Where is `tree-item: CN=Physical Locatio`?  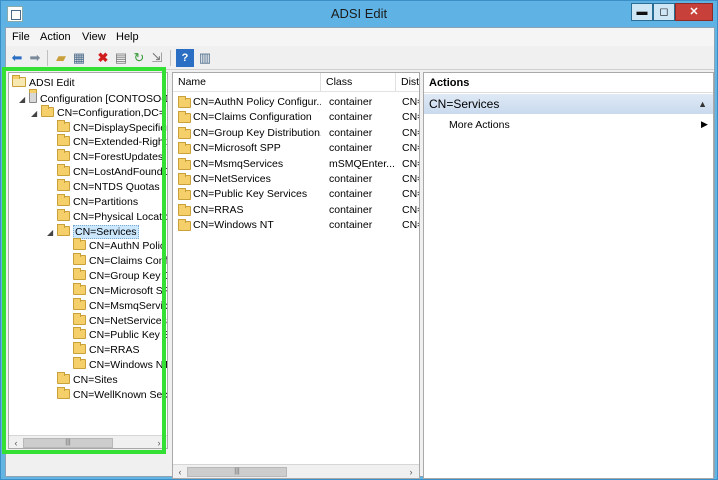
tree-item: CN=Physical Locatio is located at coordinates (107, 216).